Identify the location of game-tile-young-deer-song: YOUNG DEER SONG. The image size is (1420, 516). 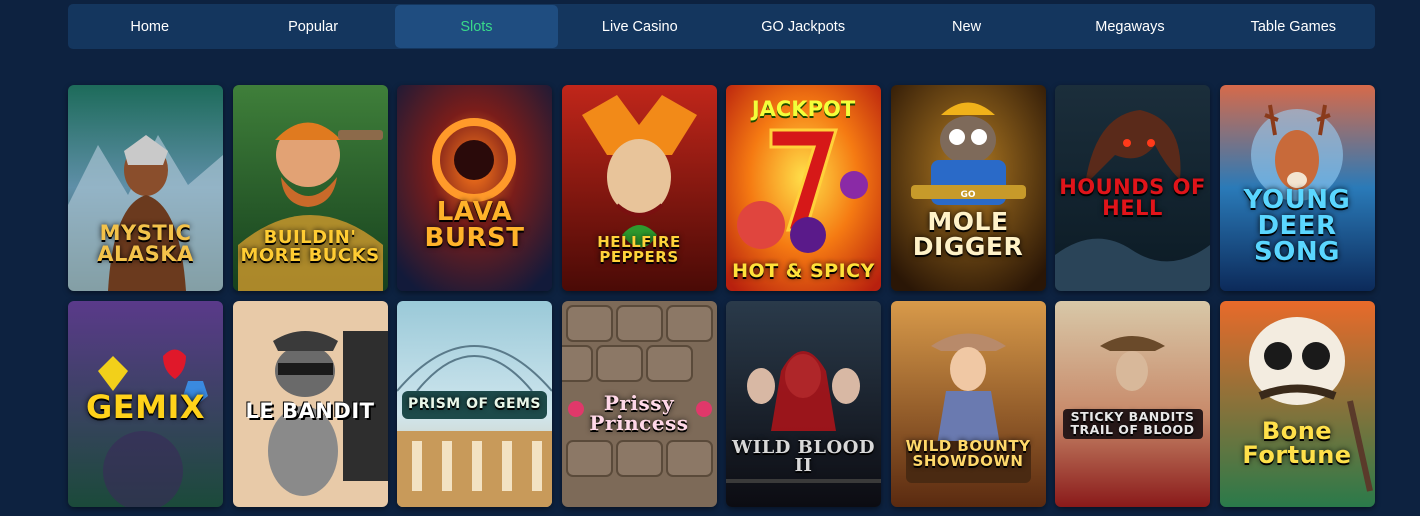
(1297, 188).